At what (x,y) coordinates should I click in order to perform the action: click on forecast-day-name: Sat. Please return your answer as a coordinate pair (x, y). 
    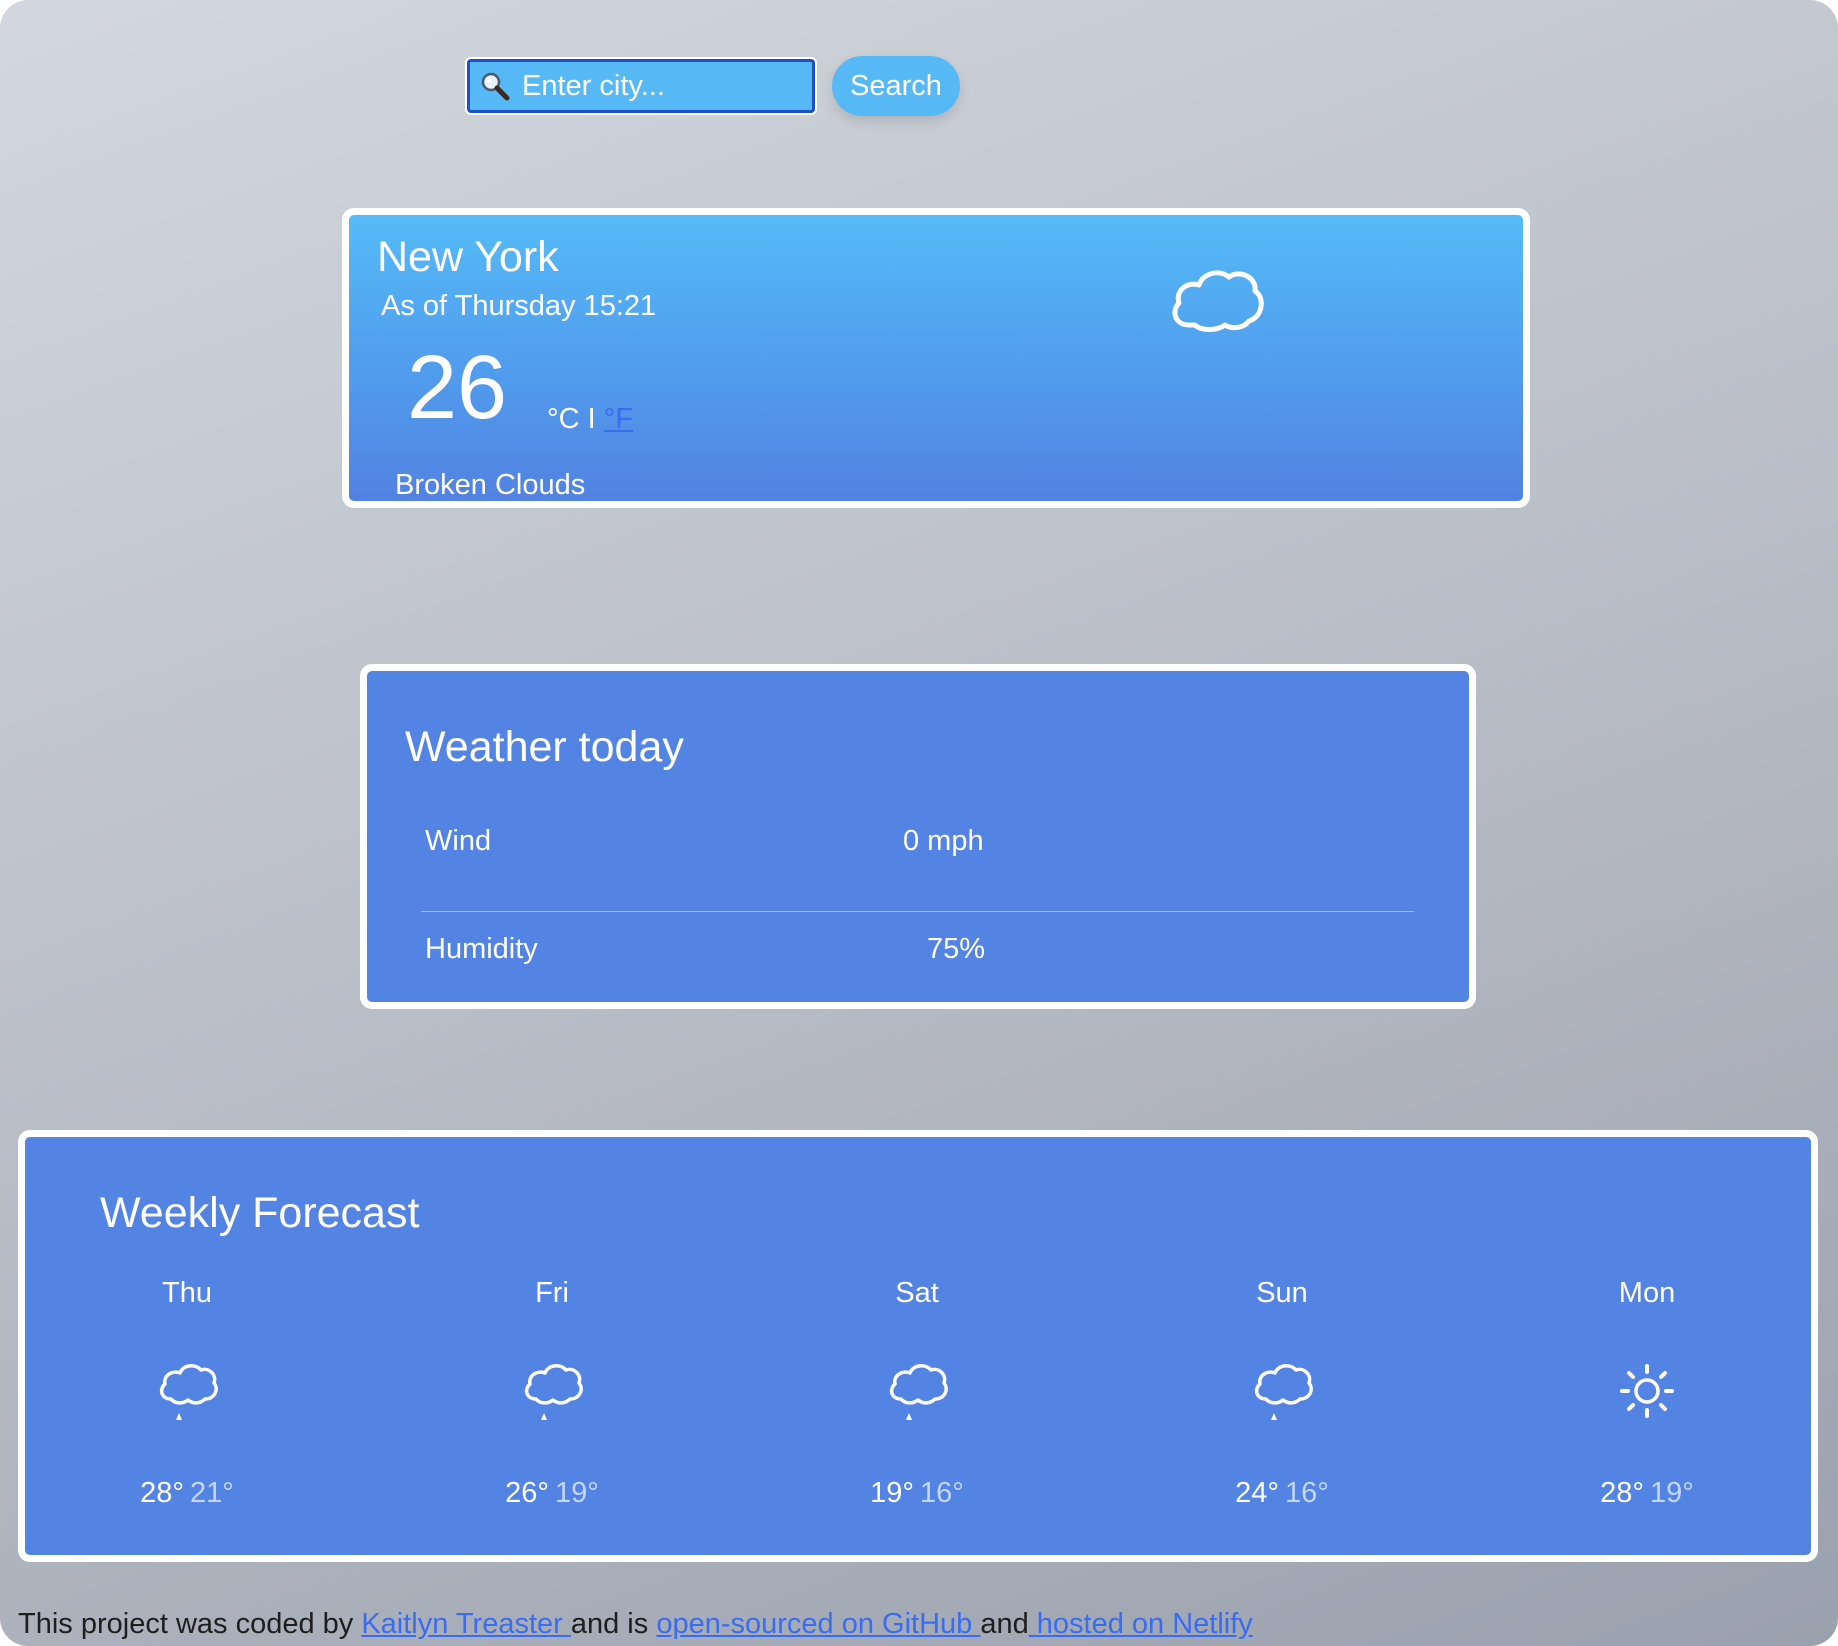
    Looking at the image, I should click on (917, 1293).